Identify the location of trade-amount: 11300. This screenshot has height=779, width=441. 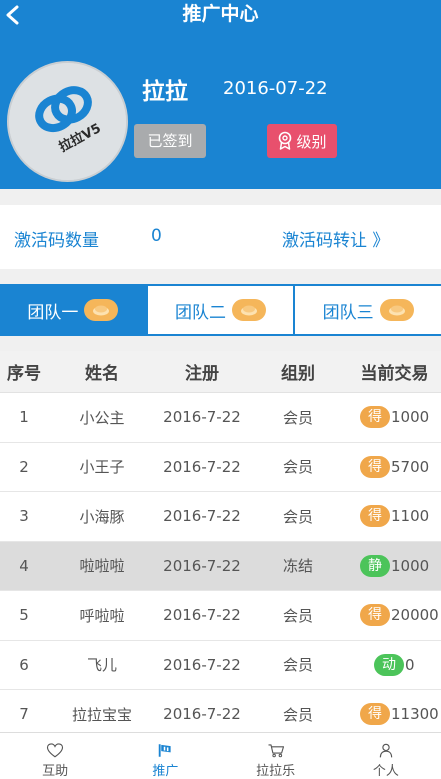
(415, 714).